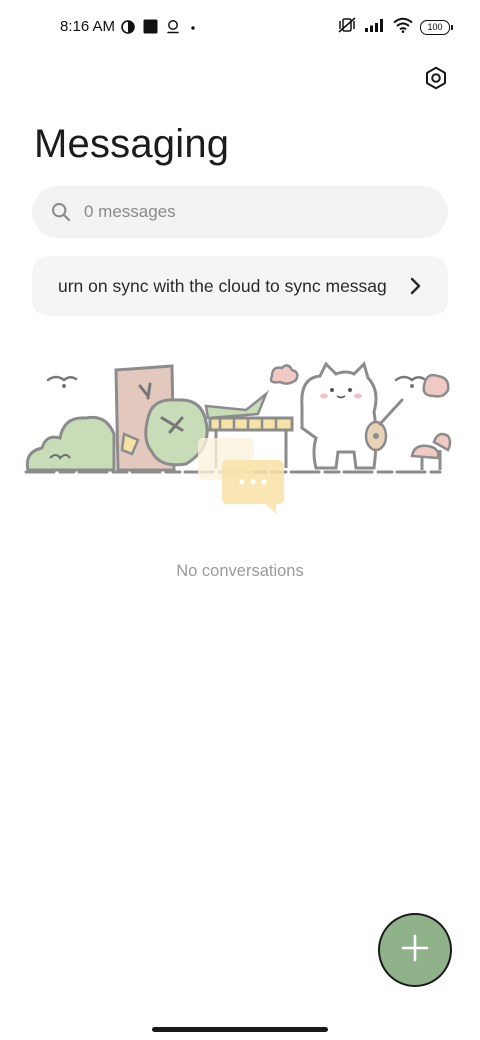 The width and height of the screenshot is (480, 1040). Describe the element at coordinates (415, 286) in the screenshot. I see `chevron-right-icon` at that location.